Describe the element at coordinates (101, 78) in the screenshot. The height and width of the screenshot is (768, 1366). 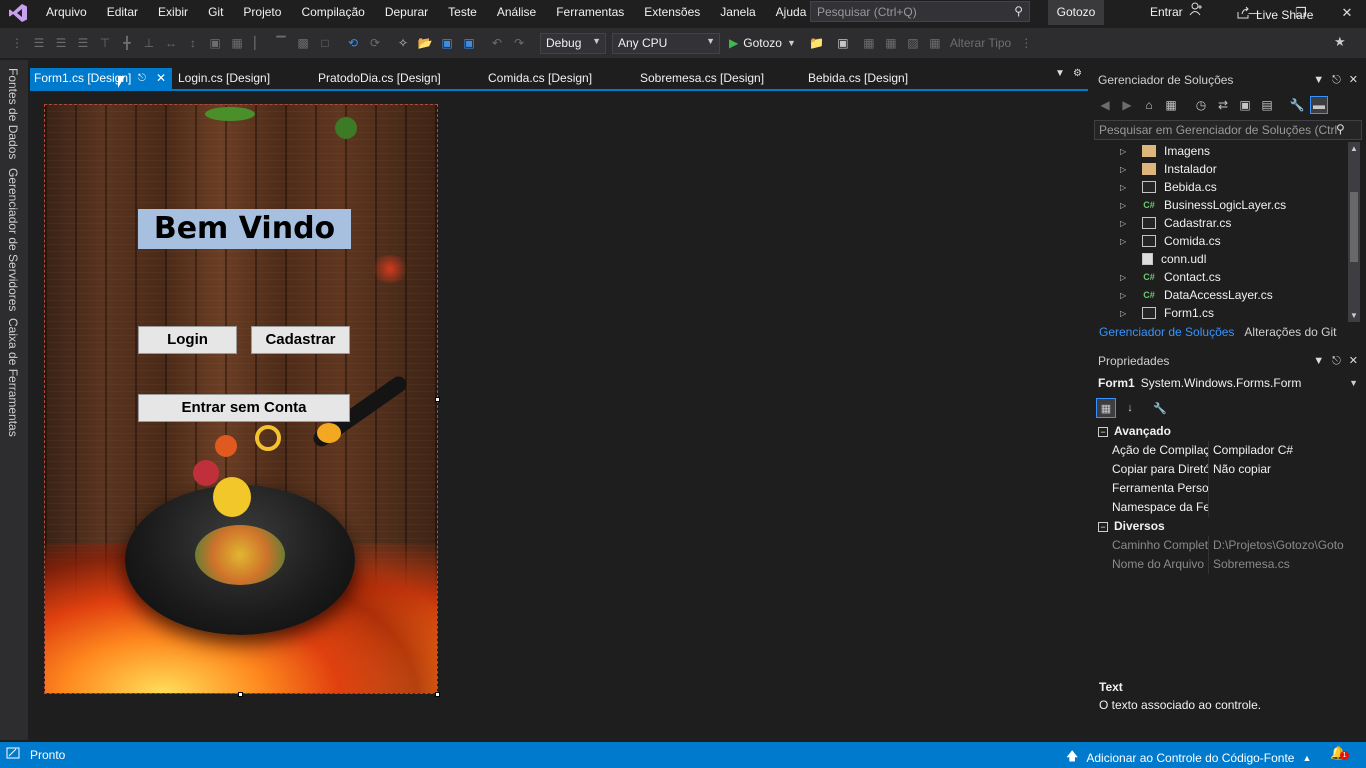
I see `tab-form1-design: Form1.cs [Design] ⎋ ✕` at that location.